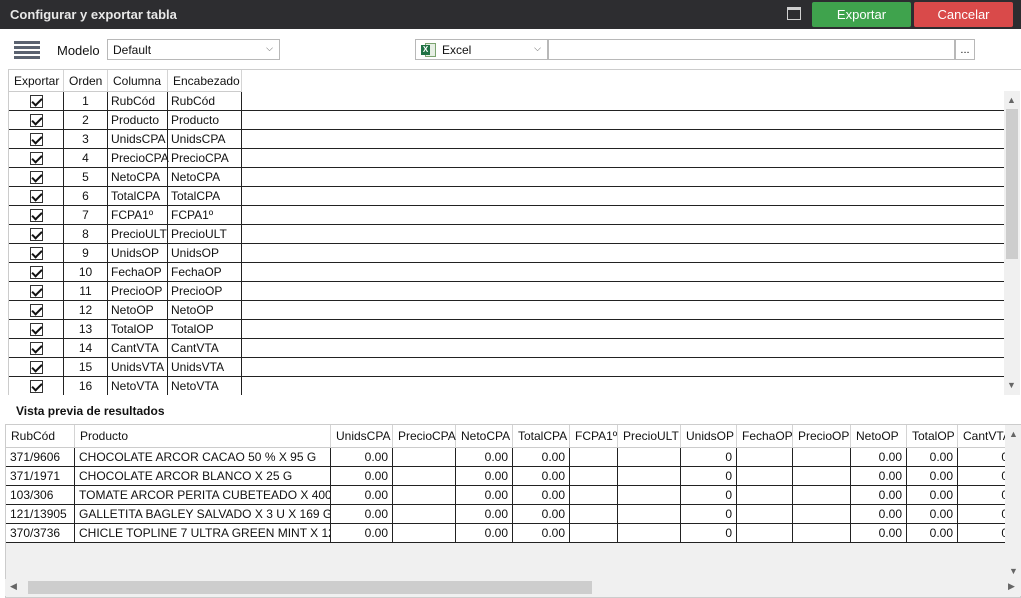  Describe the element at coordinates (822, 436) in the screenshot. I see `preview-column-header: PrecioOP` at that location.